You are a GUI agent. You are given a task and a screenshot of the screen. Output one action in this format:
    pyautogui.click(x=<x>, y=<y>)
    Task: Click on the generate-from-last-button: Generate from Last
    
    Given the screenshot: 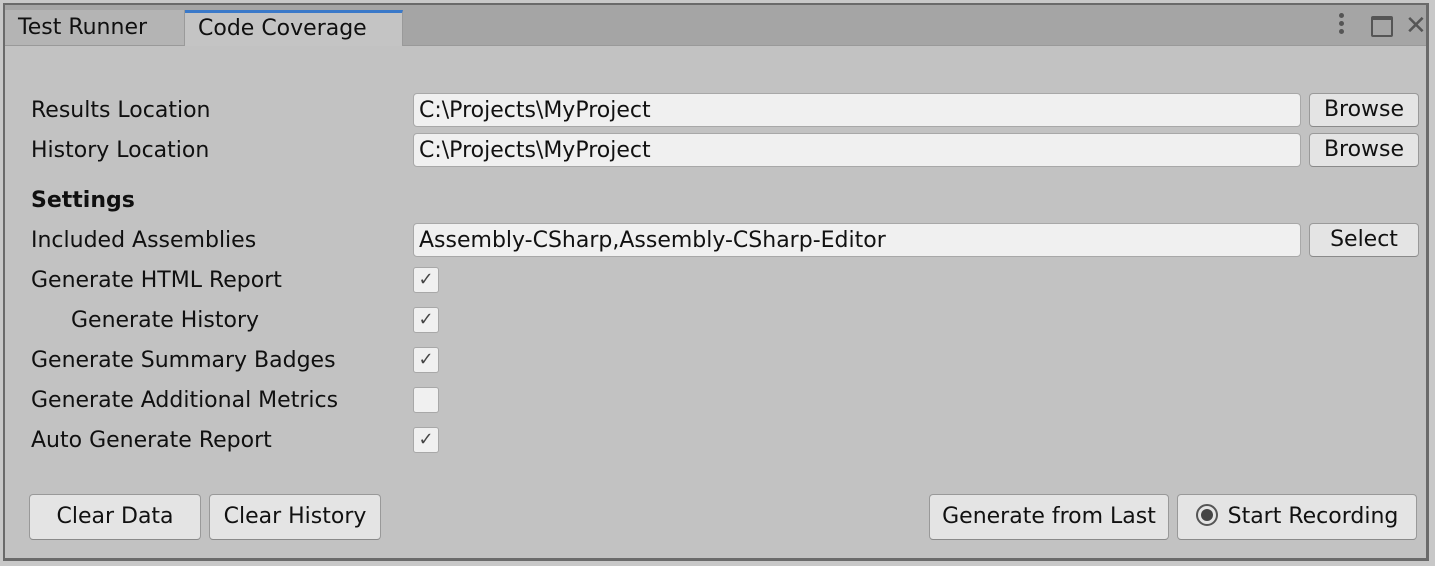 What is the action you would take?
    pyautogui.click(x=1049, y=517)
    